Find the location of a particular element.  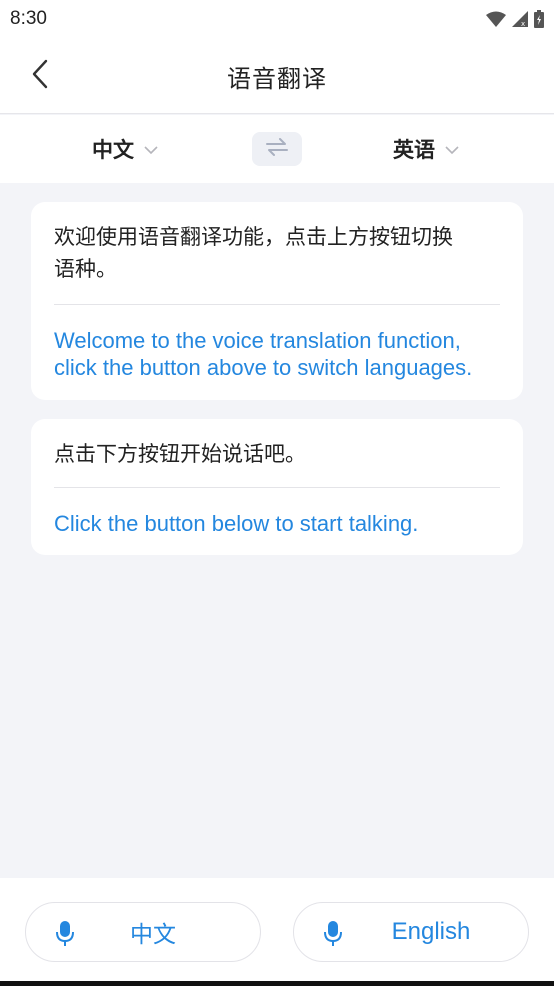

swap-arrows-icon is located at coordinates (277, 149).